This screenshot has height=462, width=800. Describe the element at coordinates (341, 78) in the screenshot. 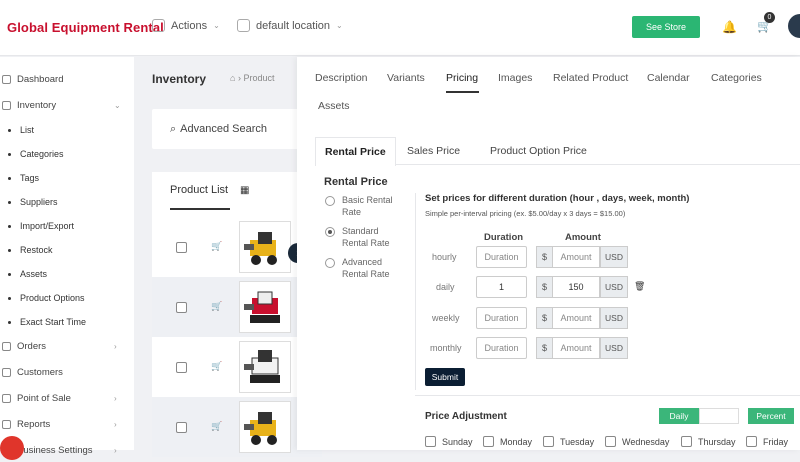

I see `tab-description: Description` at that location.